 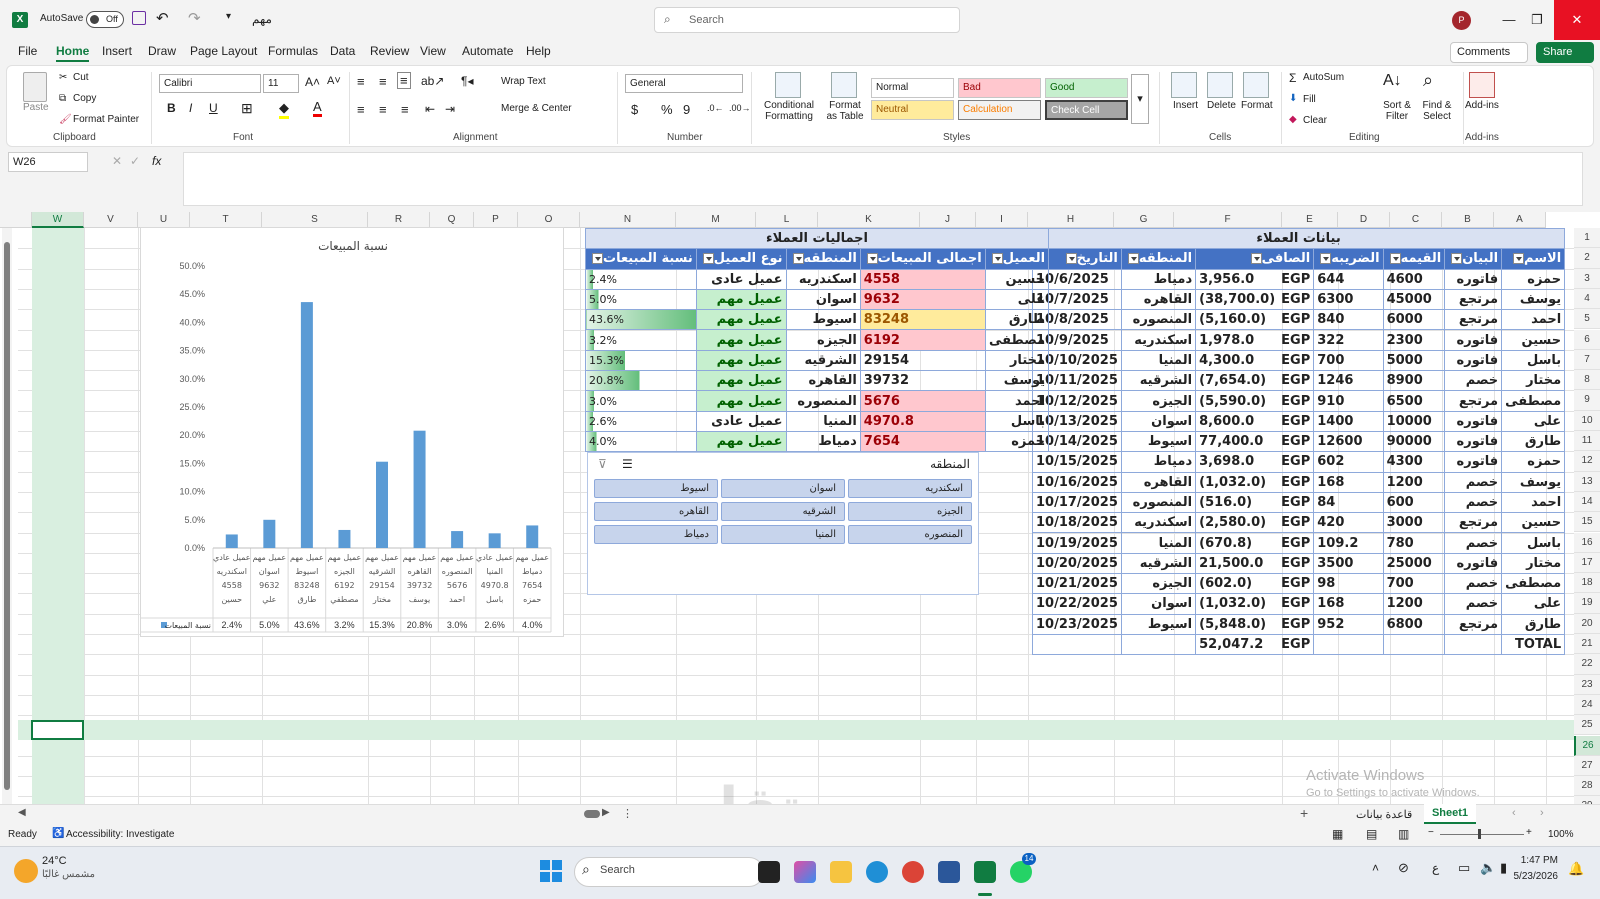 What do you see at coordinates (1587, 644) in the screenshot?
I see `row-header: 21` at bounding box center [1587, 644].